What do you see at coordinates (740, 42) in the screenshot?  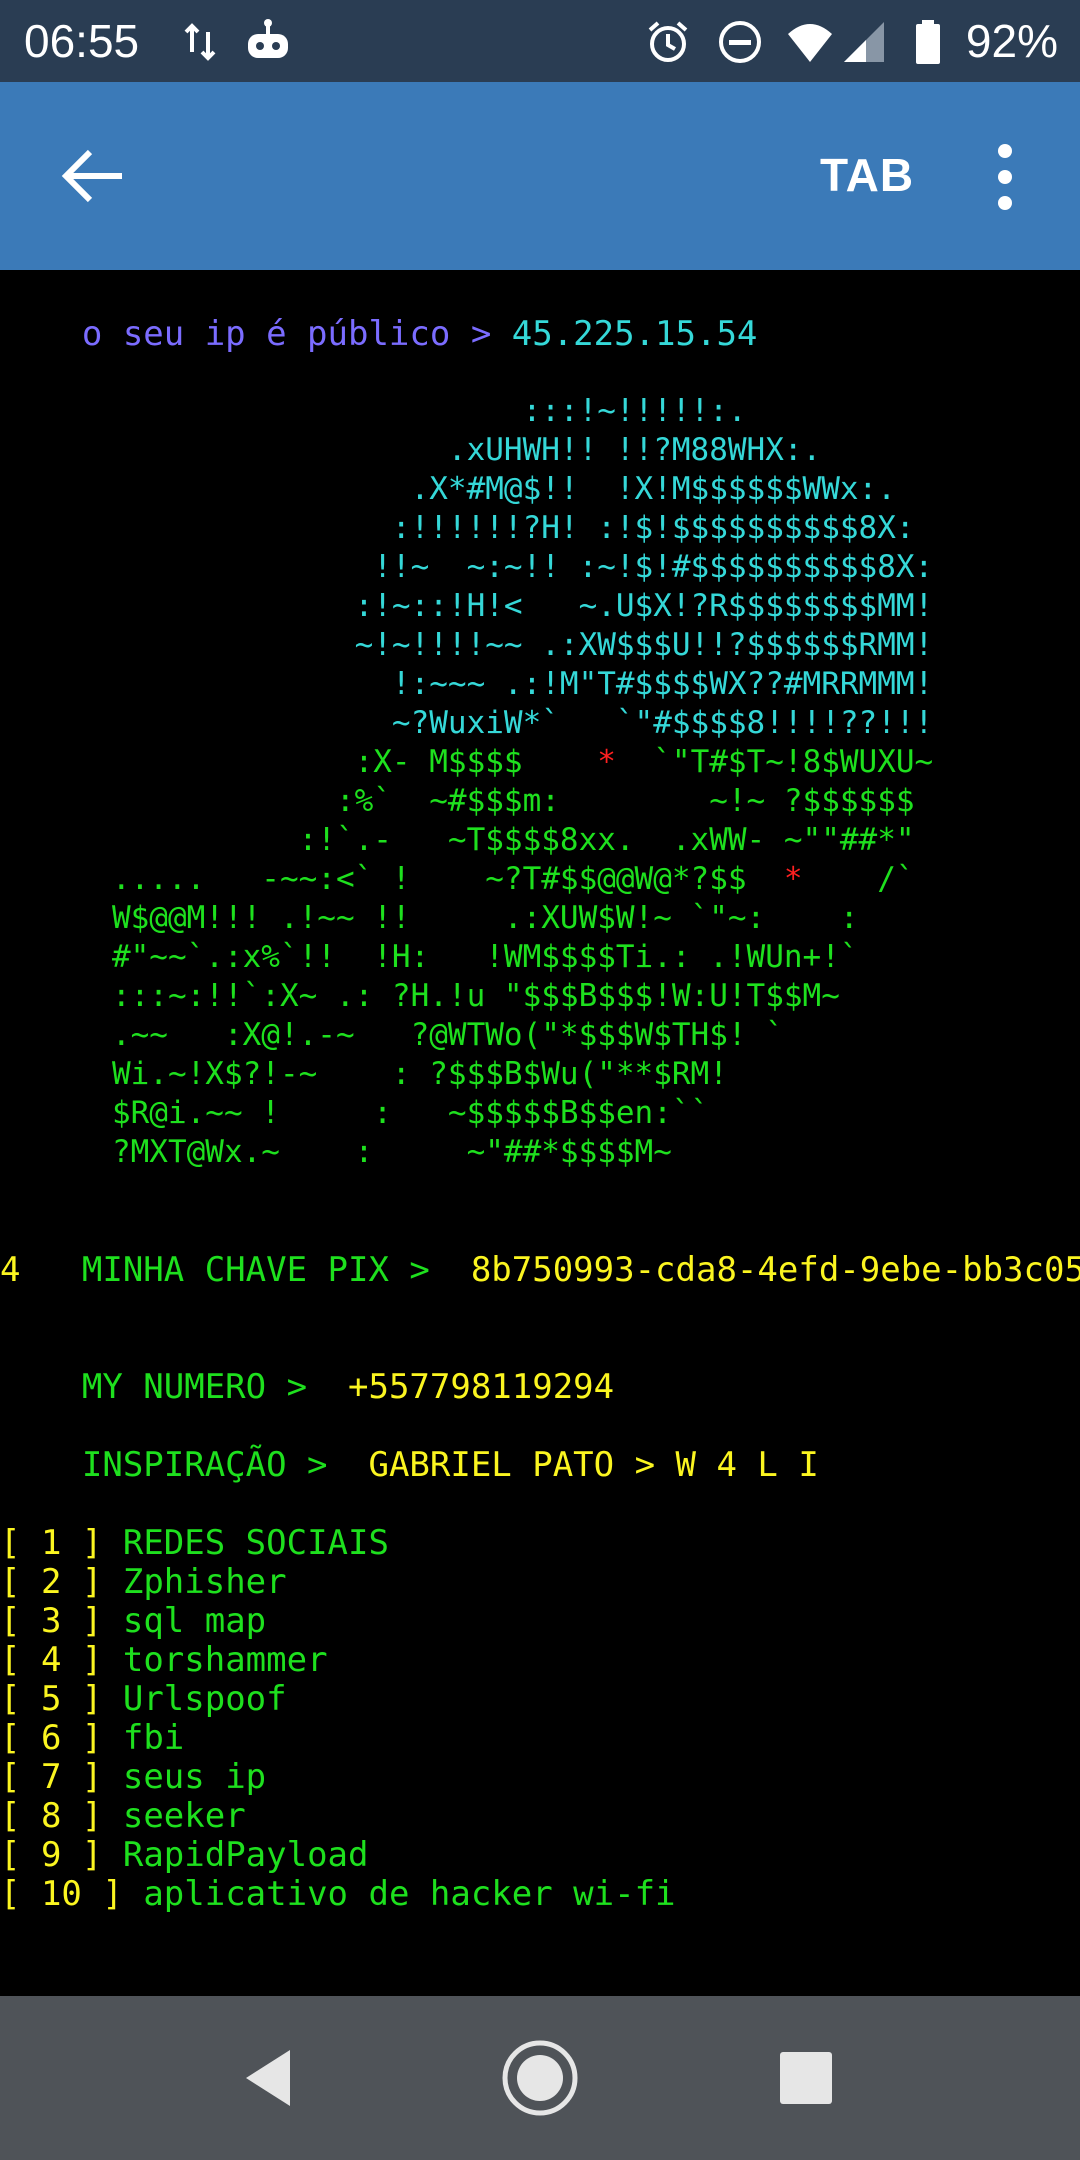 I see `do-not-disturb-icon` at bounding box center [740, 42].